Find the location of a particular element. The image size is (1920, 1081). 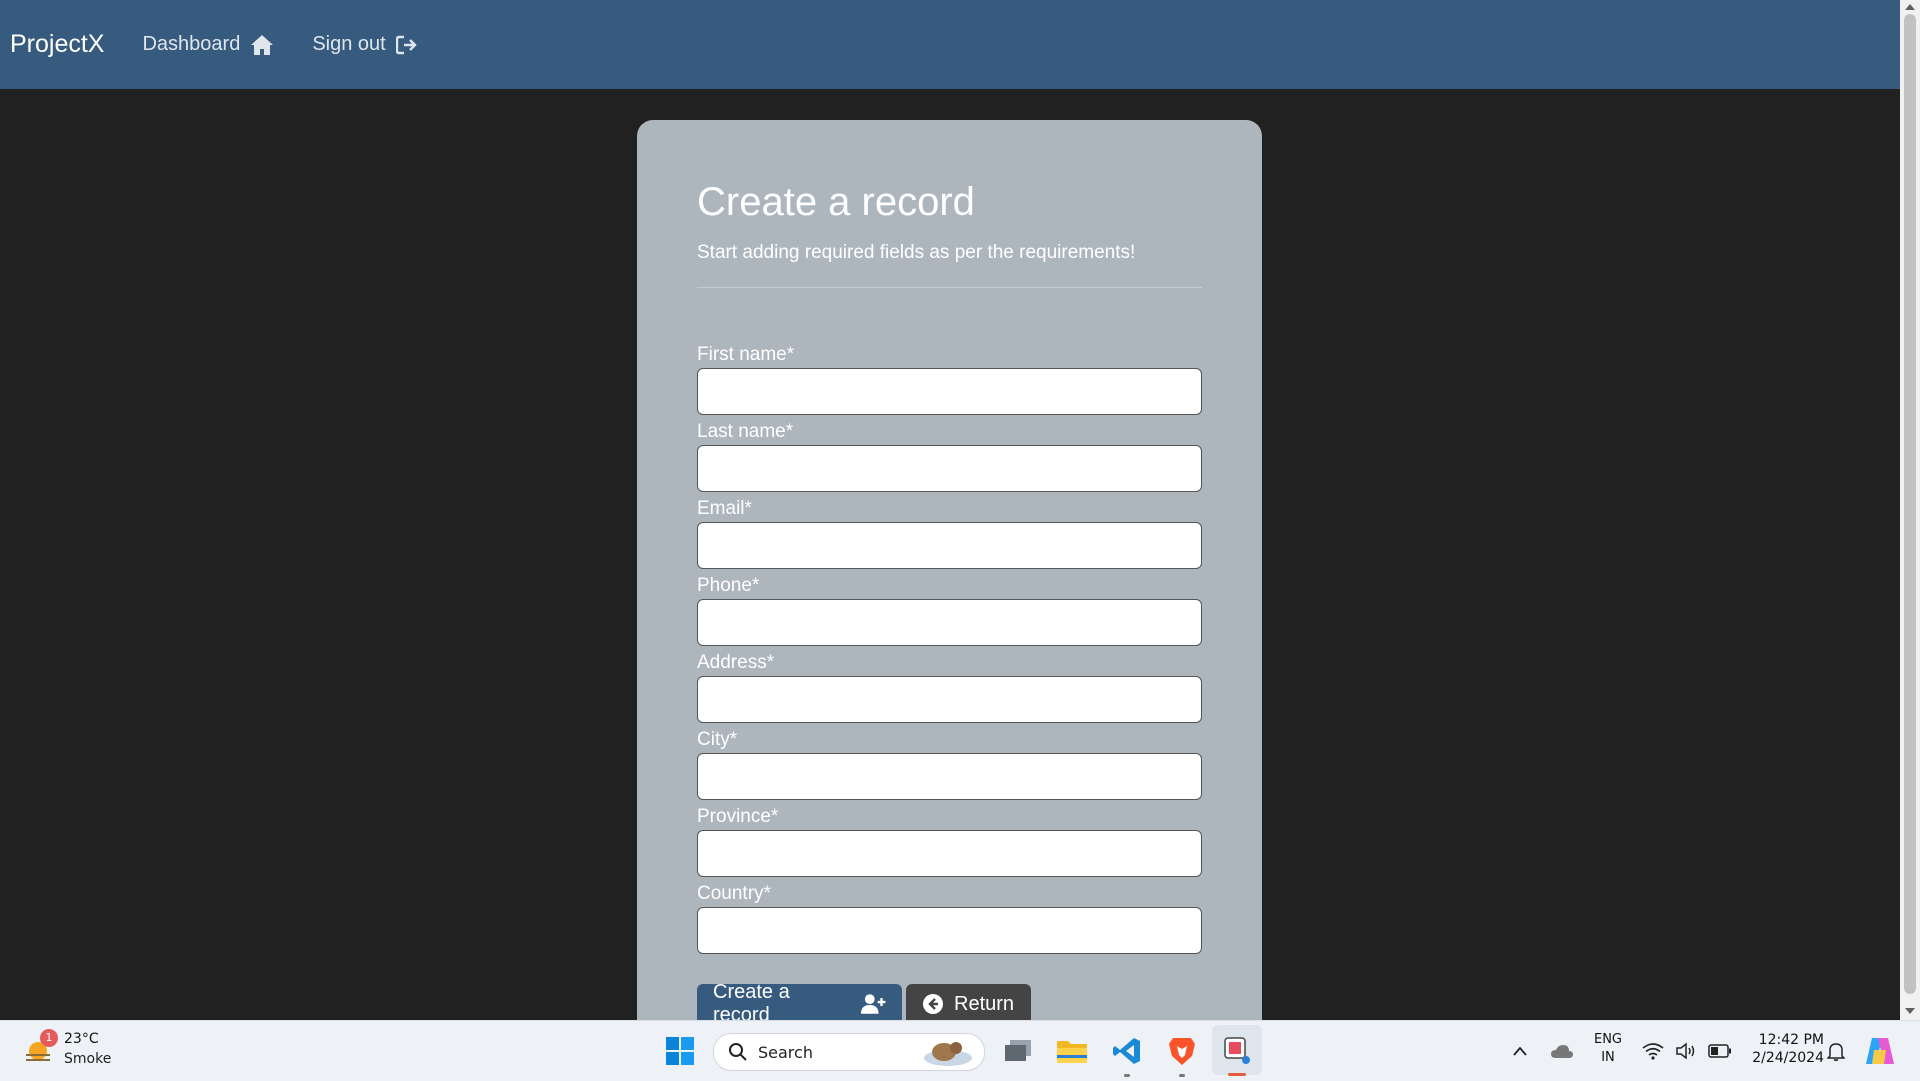

weather-desc: Smoke is located at coordinates (88, 1059).